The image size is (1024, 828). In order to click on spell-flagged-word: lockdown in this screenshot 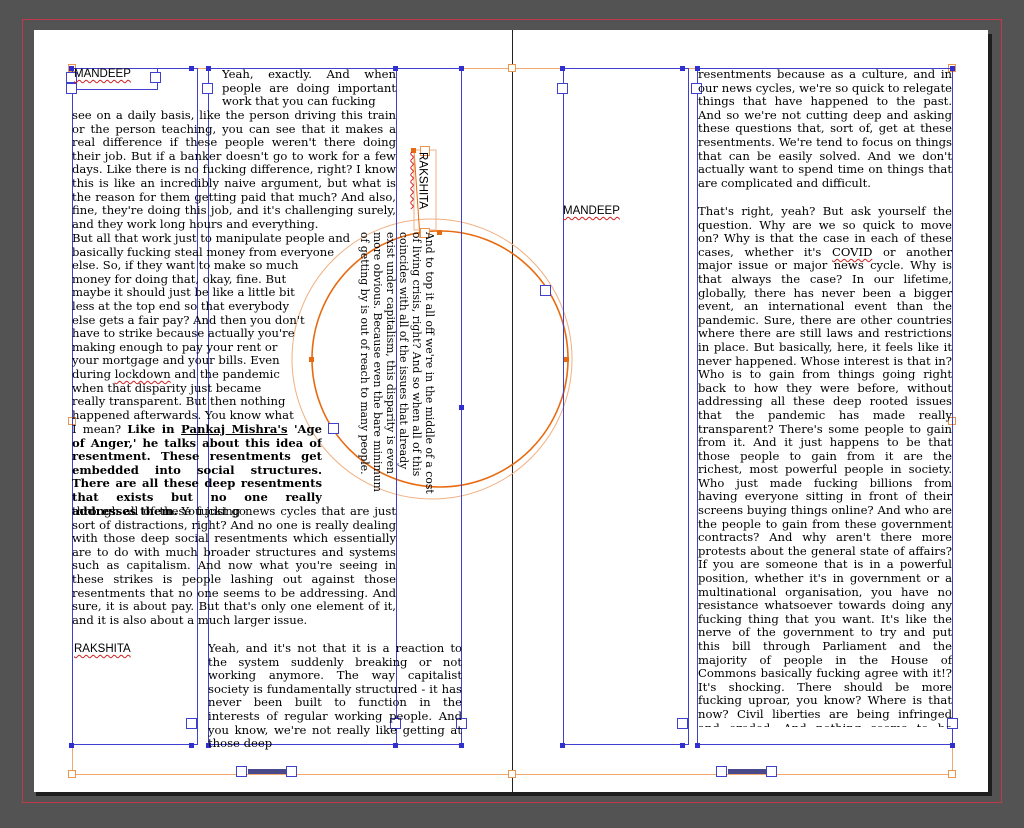, I will do `click(142, 373)`.